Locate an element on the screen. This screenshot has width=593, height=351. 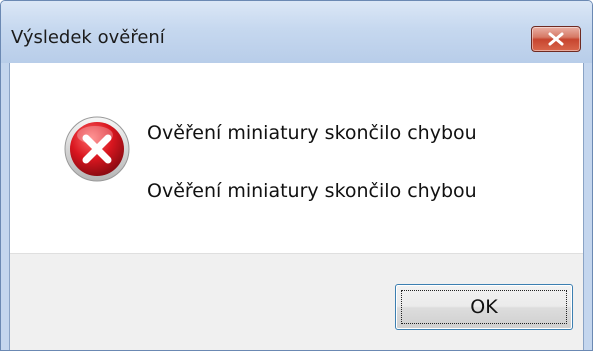
error-message-line-1: Ověření miniatury skončilo chybou is located at coordinates (312, 133).